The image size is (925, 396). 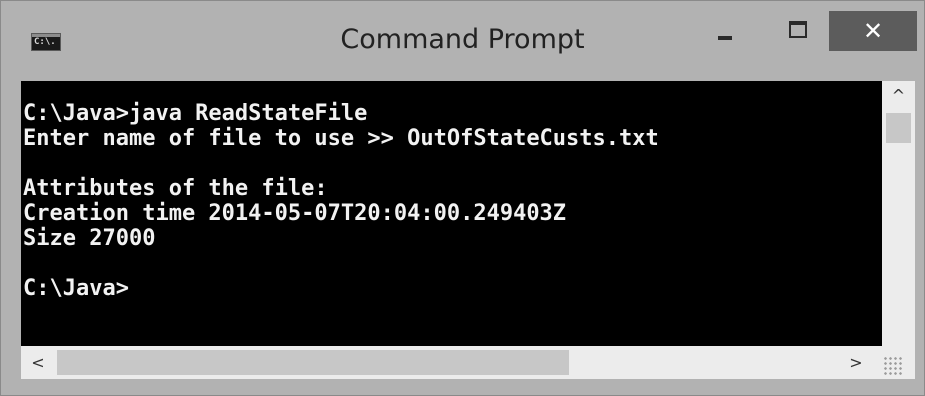 What do you see at coordinates (38, 362) in the screenshot?
I see `chevron-left-icon: <` at bounding box center [38, 362].